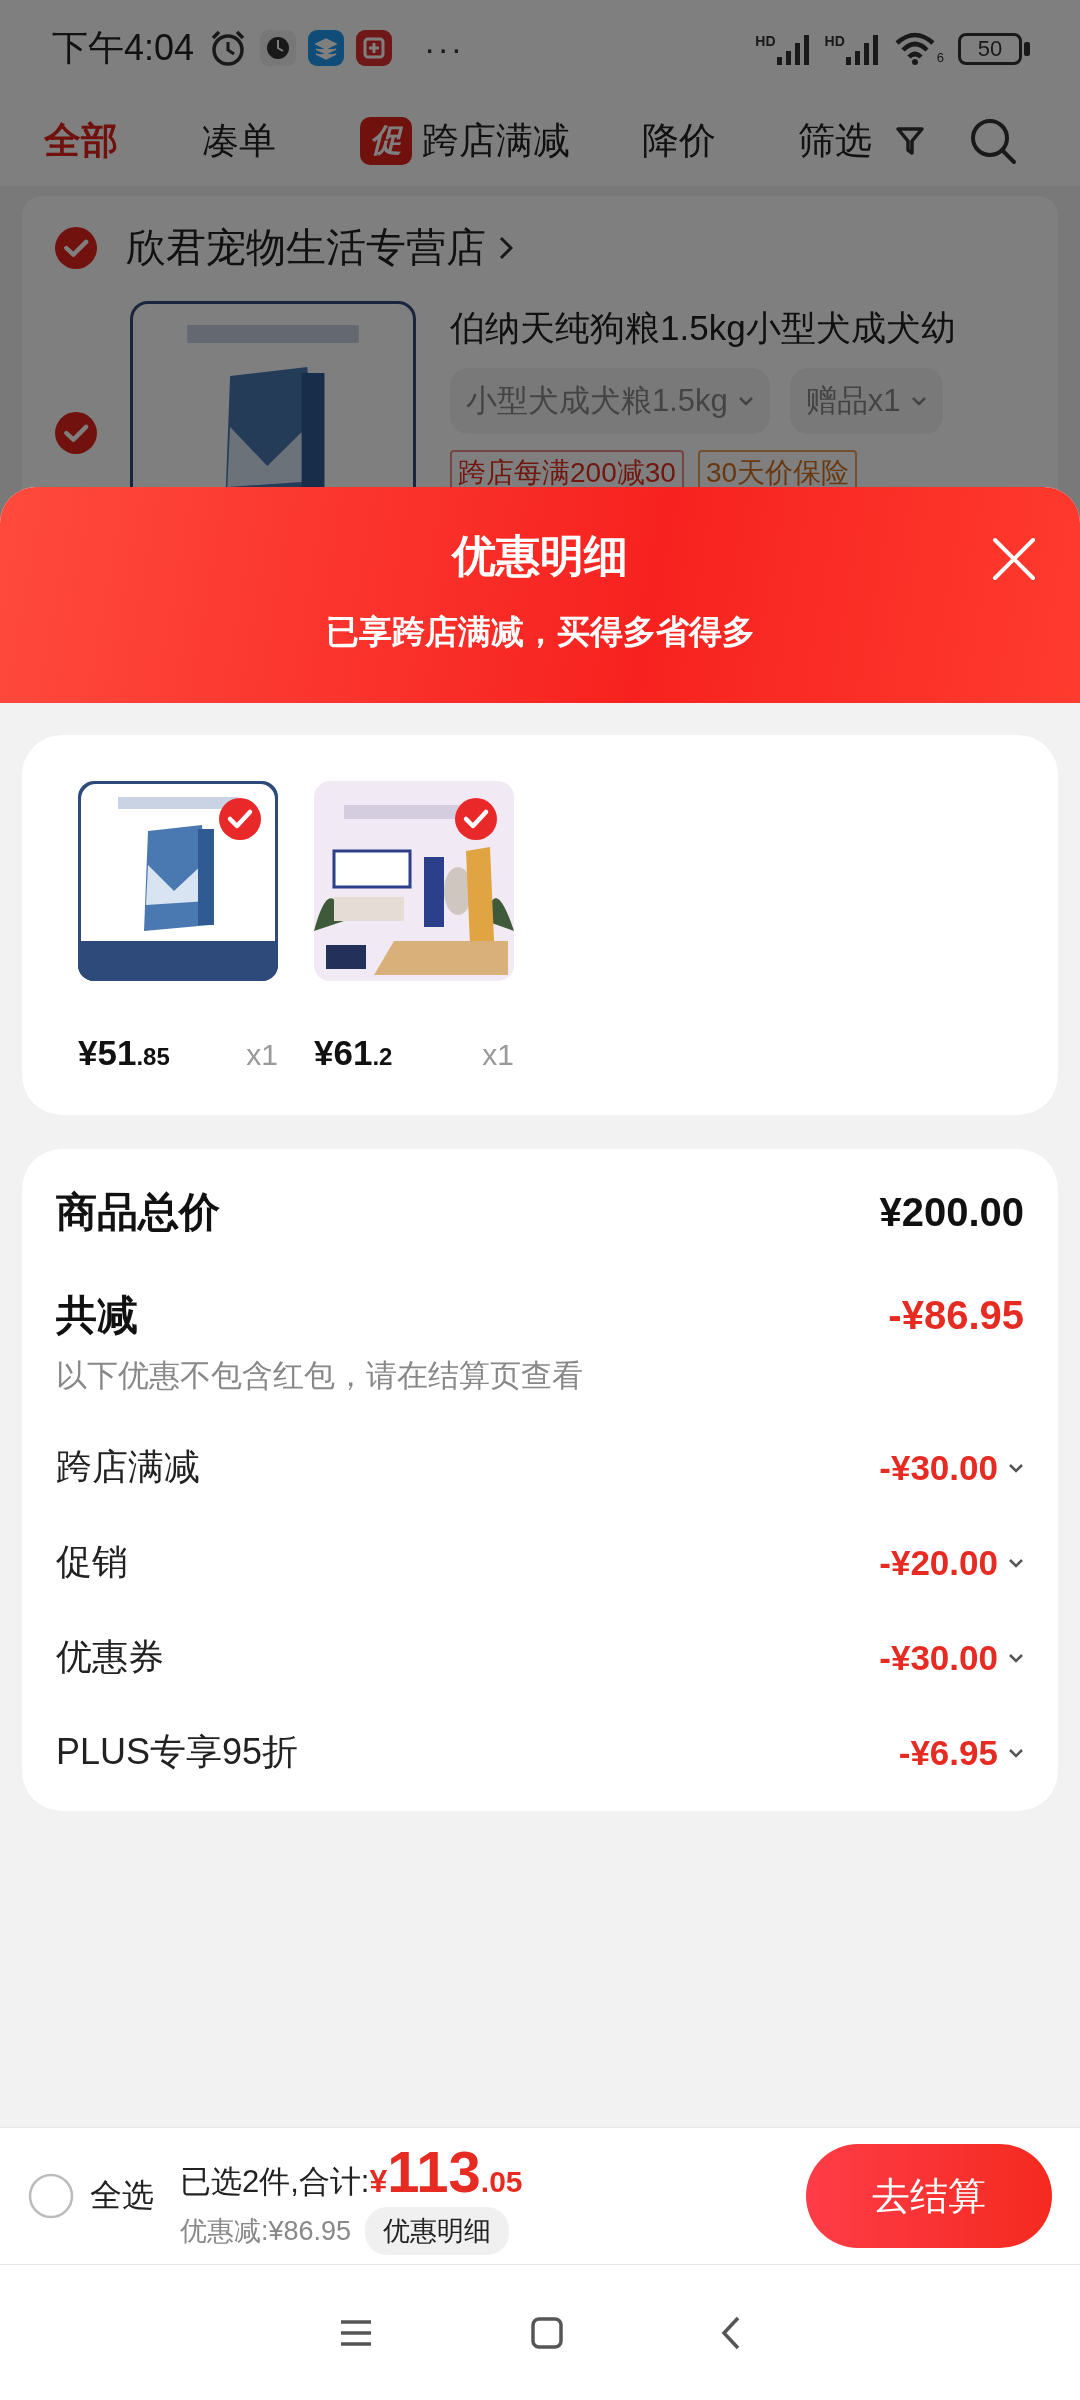 This screenshot has width=1080, height=2400. Describe the element at coordinates (993, 141) in the screenshot. I see `search-icon` at that location.